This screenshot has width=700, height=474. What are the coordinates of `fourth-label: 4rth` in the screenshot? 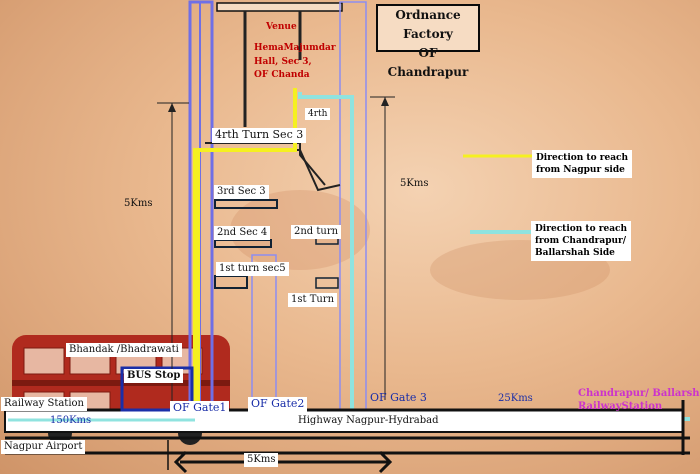 It's located at (318, 114).